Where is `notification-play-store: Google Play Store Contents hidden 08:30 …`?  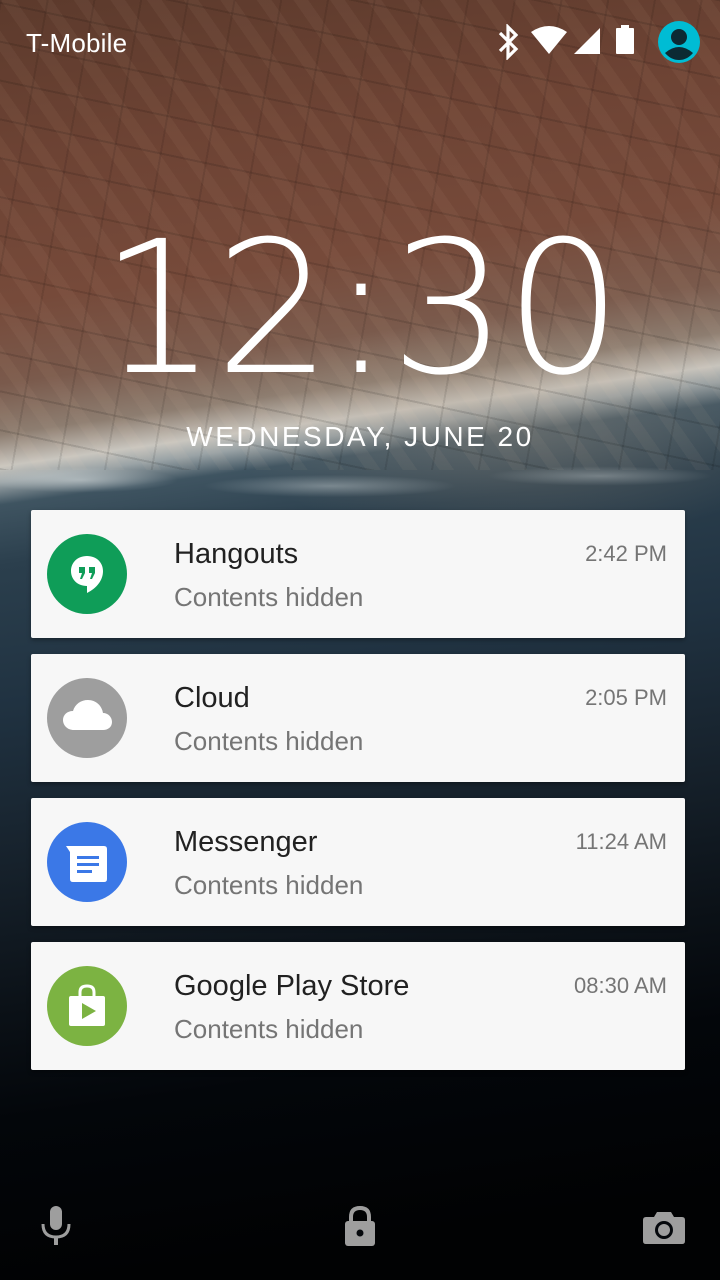
notification-play-store: Google Play Store Contents hidden 08:30 … is located at coordinates (358, 1006).